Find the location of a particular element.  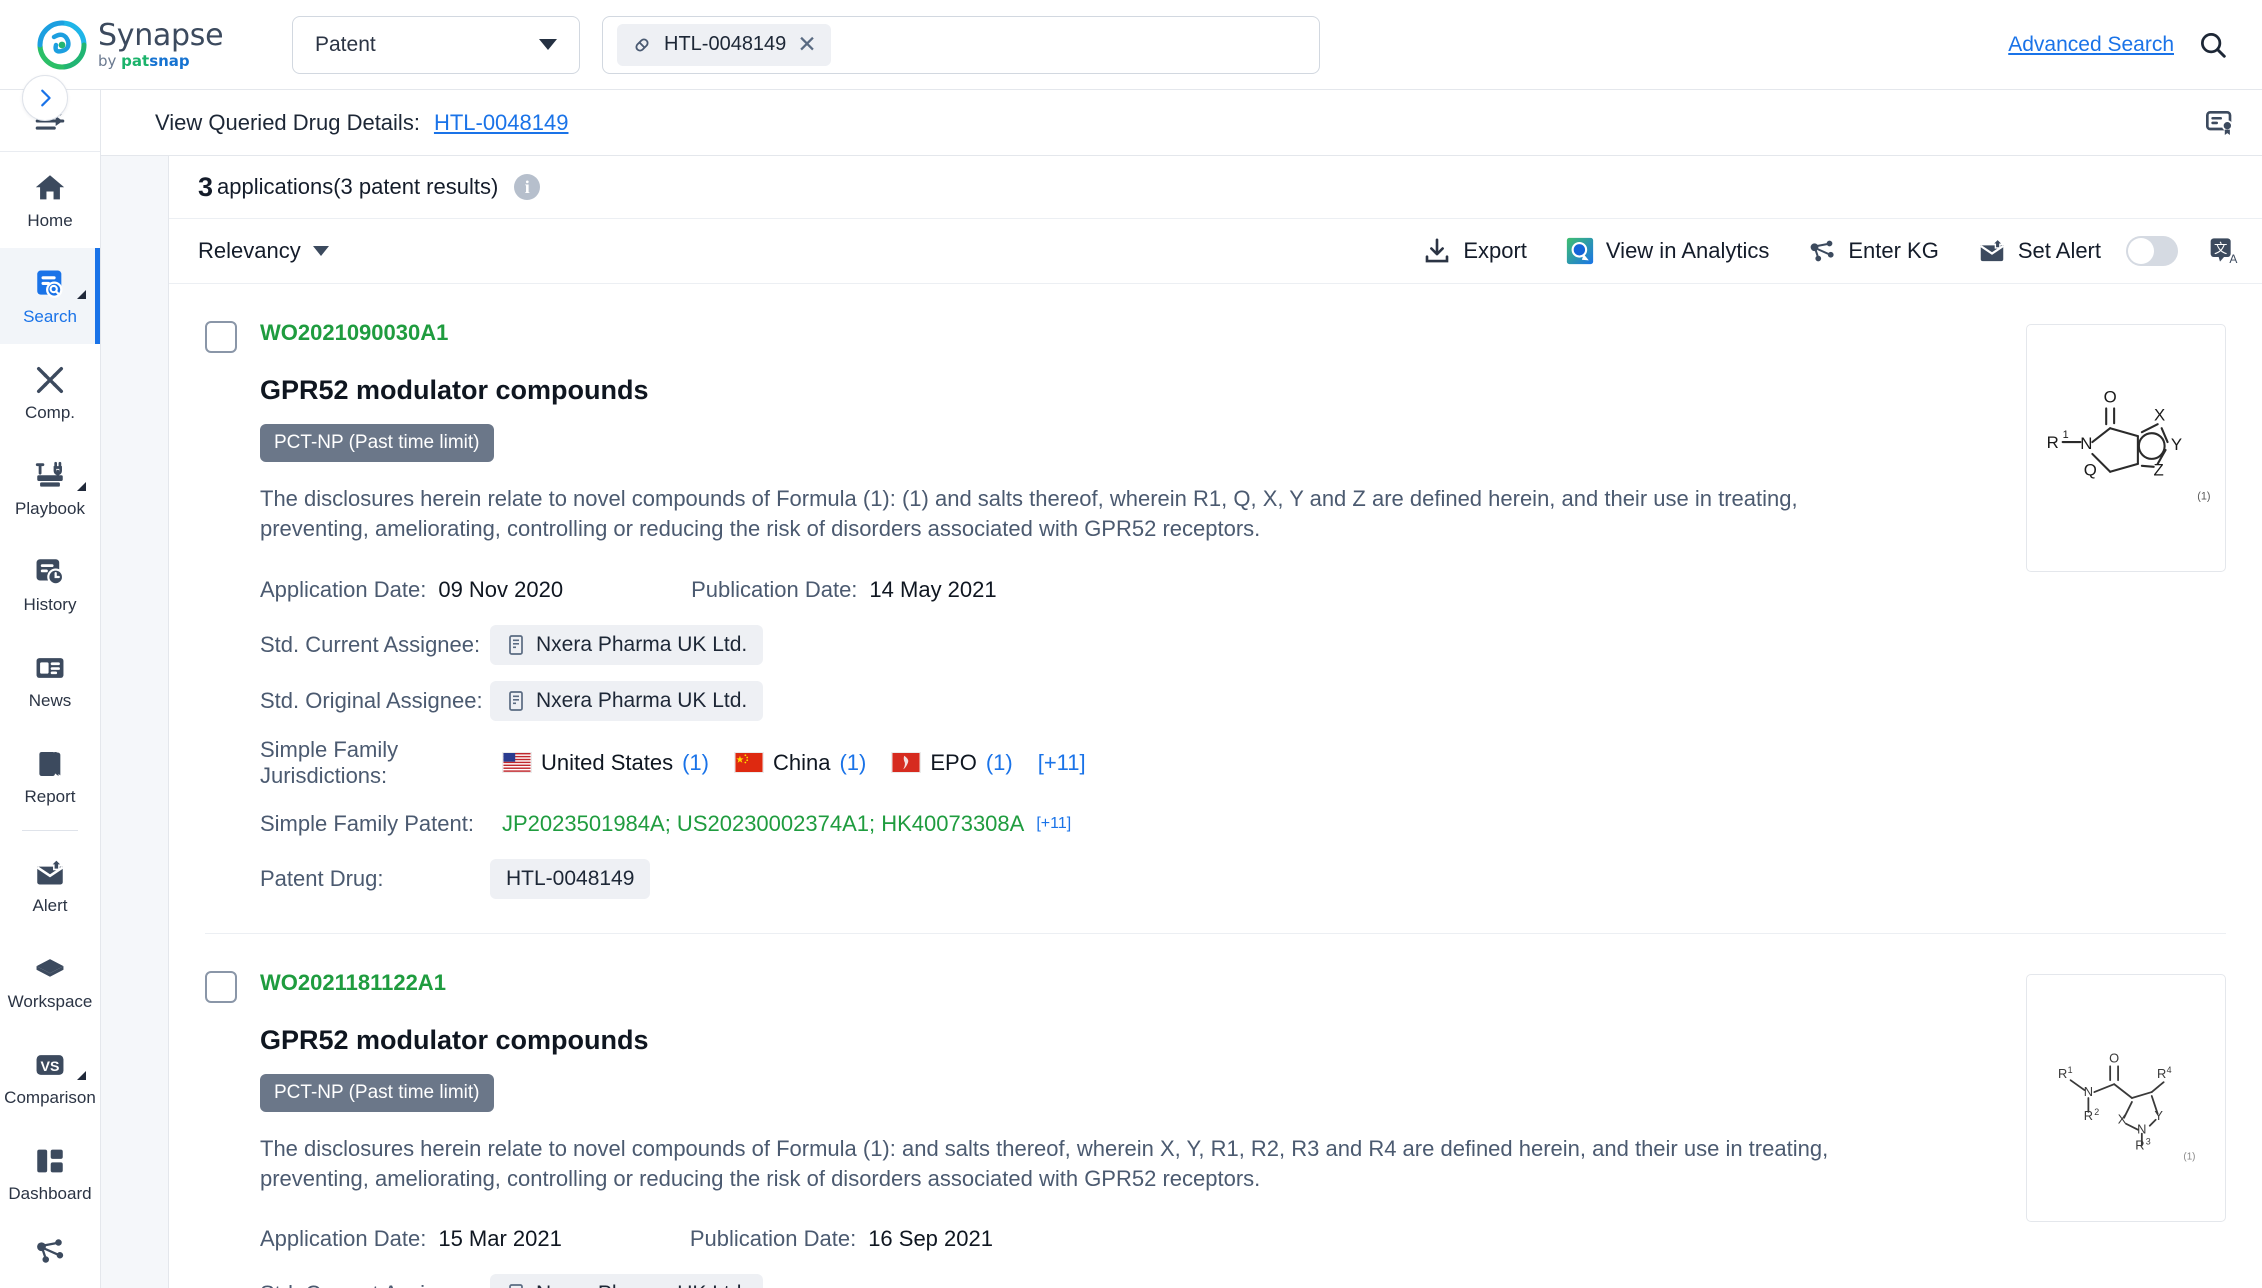

original-assignee-tag: Nxera Pharma UK Ltd. is located at coordinates (627, 700).